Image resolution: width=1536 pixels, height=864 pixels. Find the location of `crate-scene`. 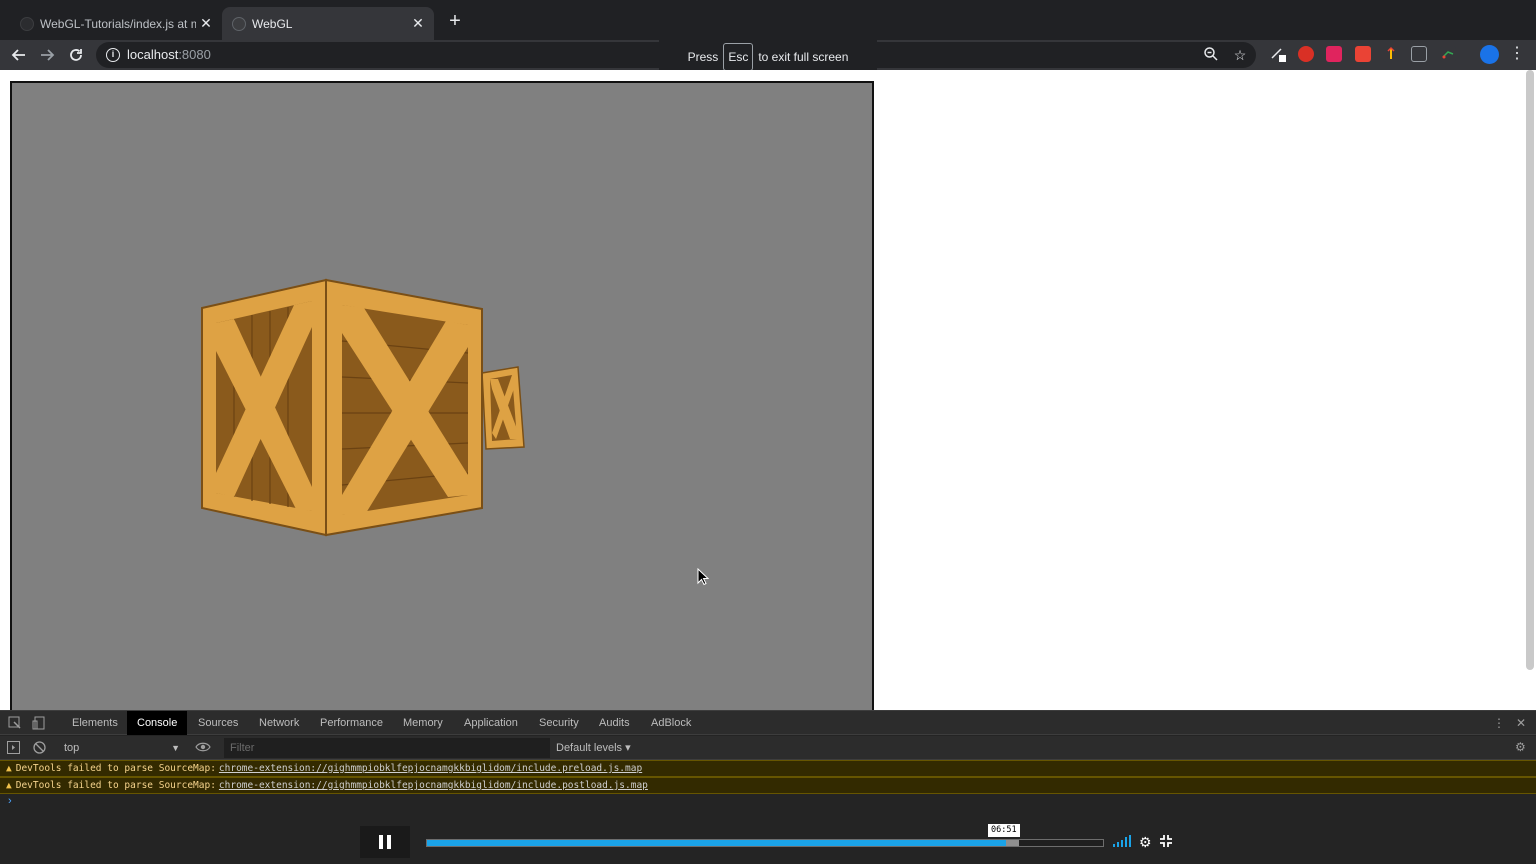

crate-scene is located at coordinates (363, 407).